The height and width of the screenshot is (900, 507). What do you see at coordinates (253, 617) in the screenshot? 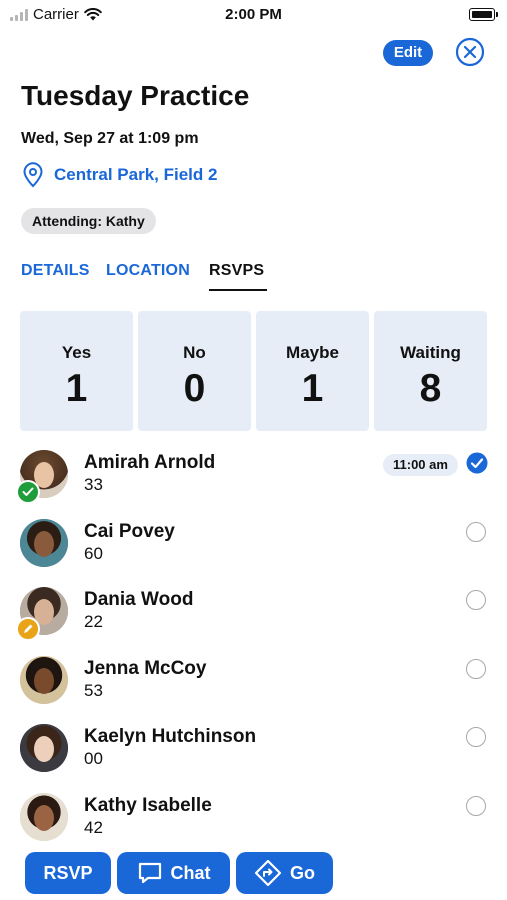
I see `list-item: Dania Wood 22` at bounding box center [253, 617].